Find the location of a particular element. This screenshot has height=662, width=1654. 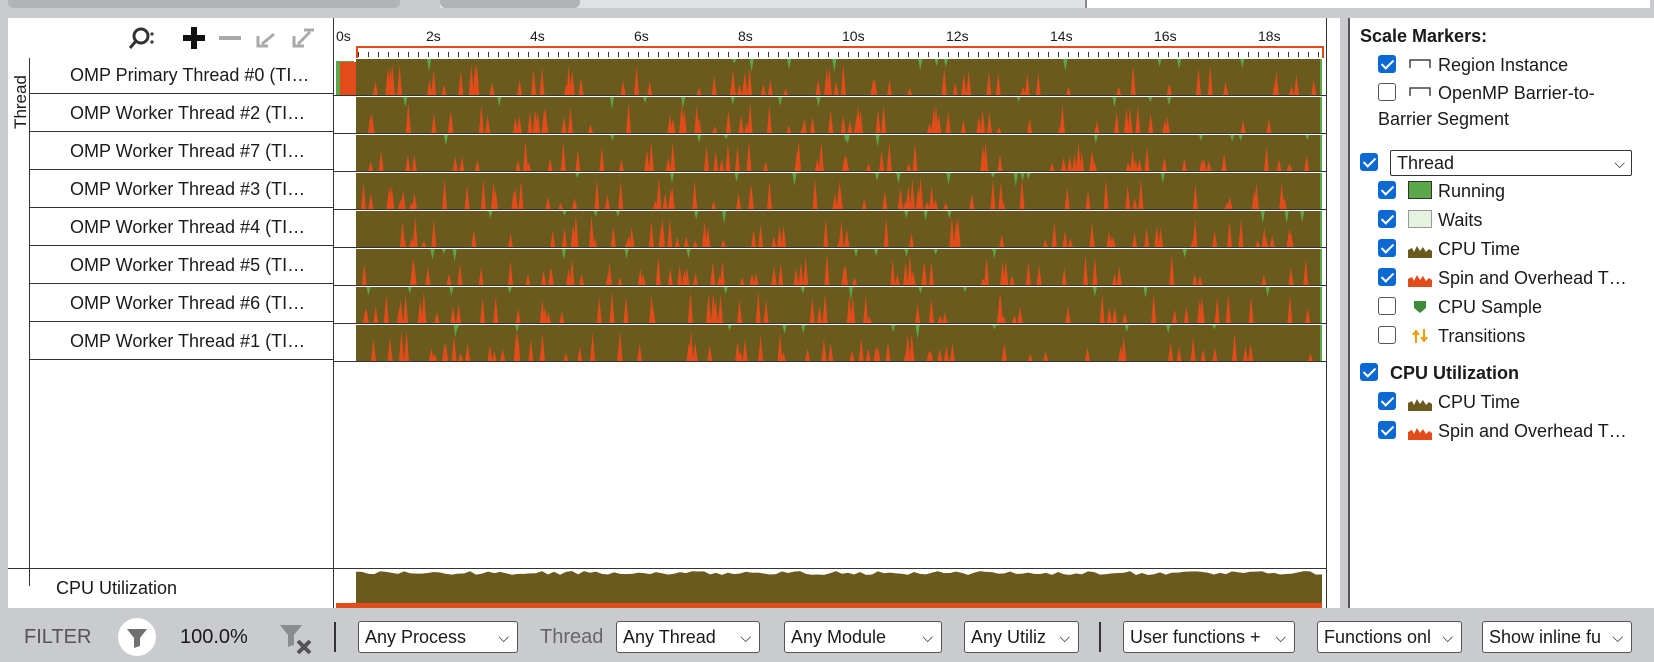

legend-cpu-time-2: CPU Time is located at coordinates (1449, 402).